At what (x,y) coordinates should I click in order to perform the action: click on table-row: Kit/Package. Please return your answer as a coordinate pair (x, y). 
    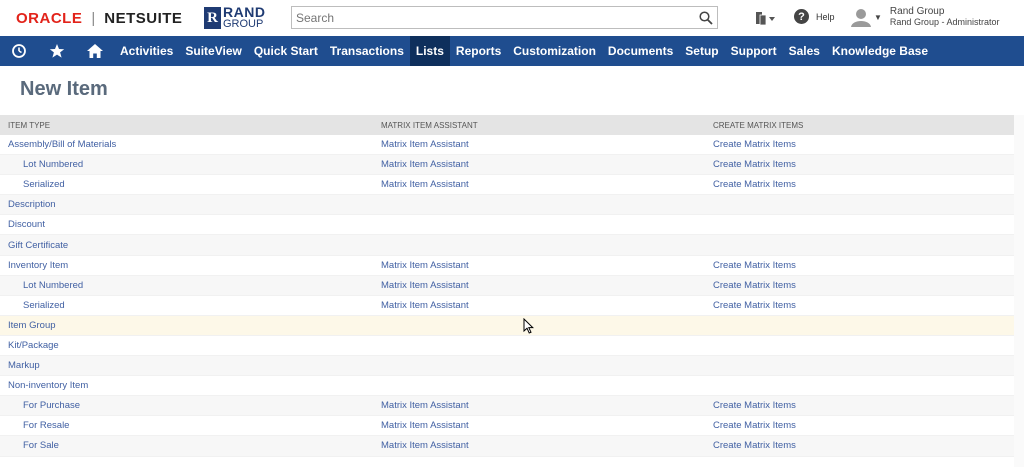
    Looking at the image, I should click on (507, 346).